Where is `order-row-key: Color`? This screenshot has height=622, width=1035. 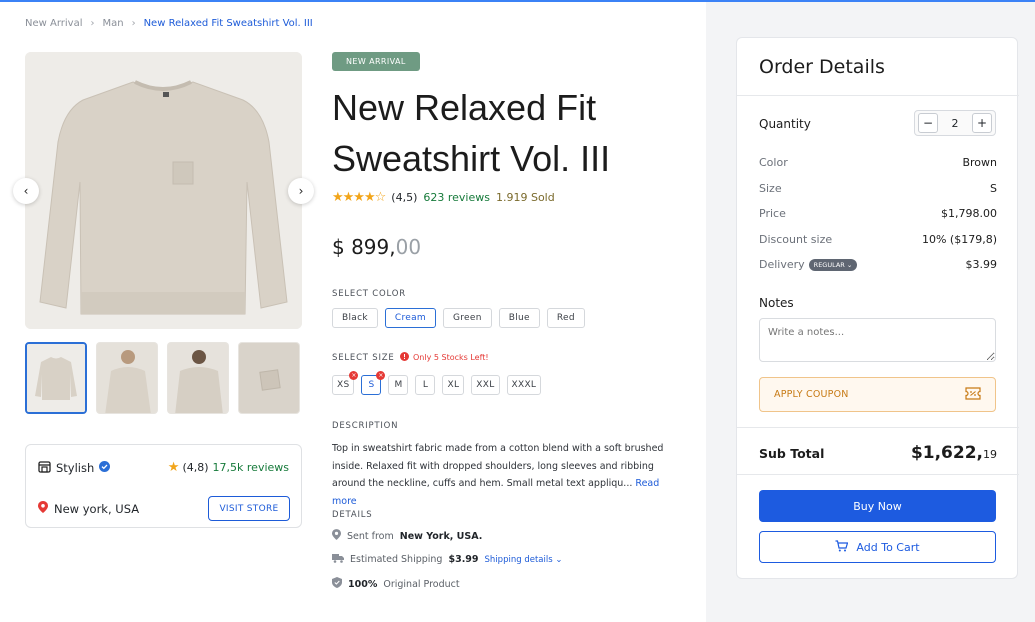
order-row-key: Color is located at coordinates (773, 162).